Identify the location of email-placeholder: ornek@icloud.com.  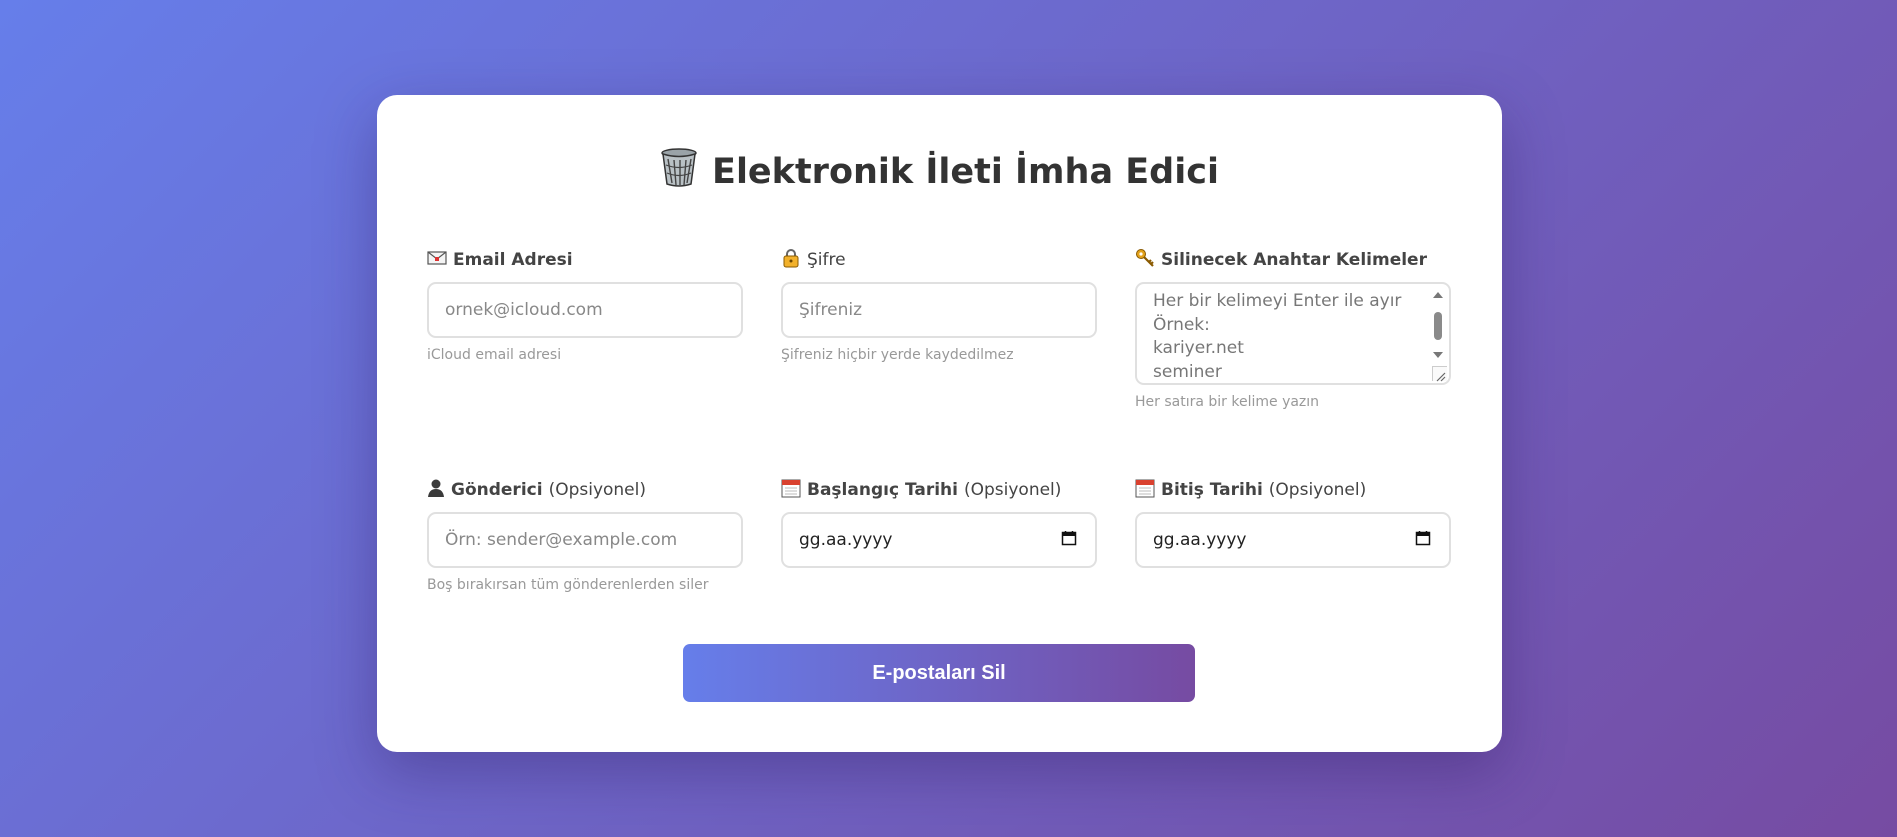
(524, 310).